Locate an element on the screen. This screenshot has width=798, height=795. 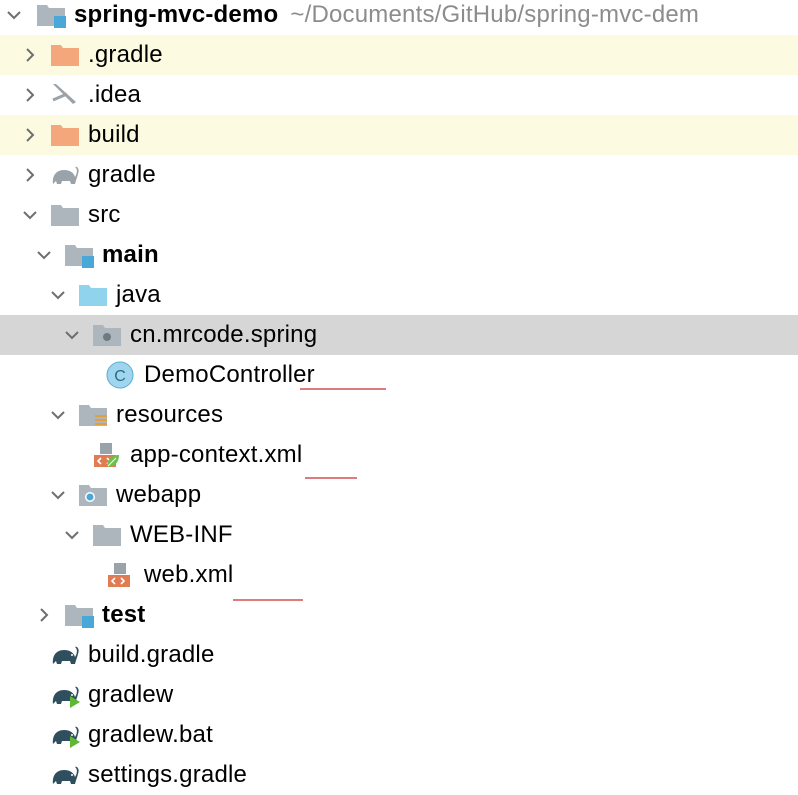
tree-row-idea: .idea is located at coordinates (399, 95).